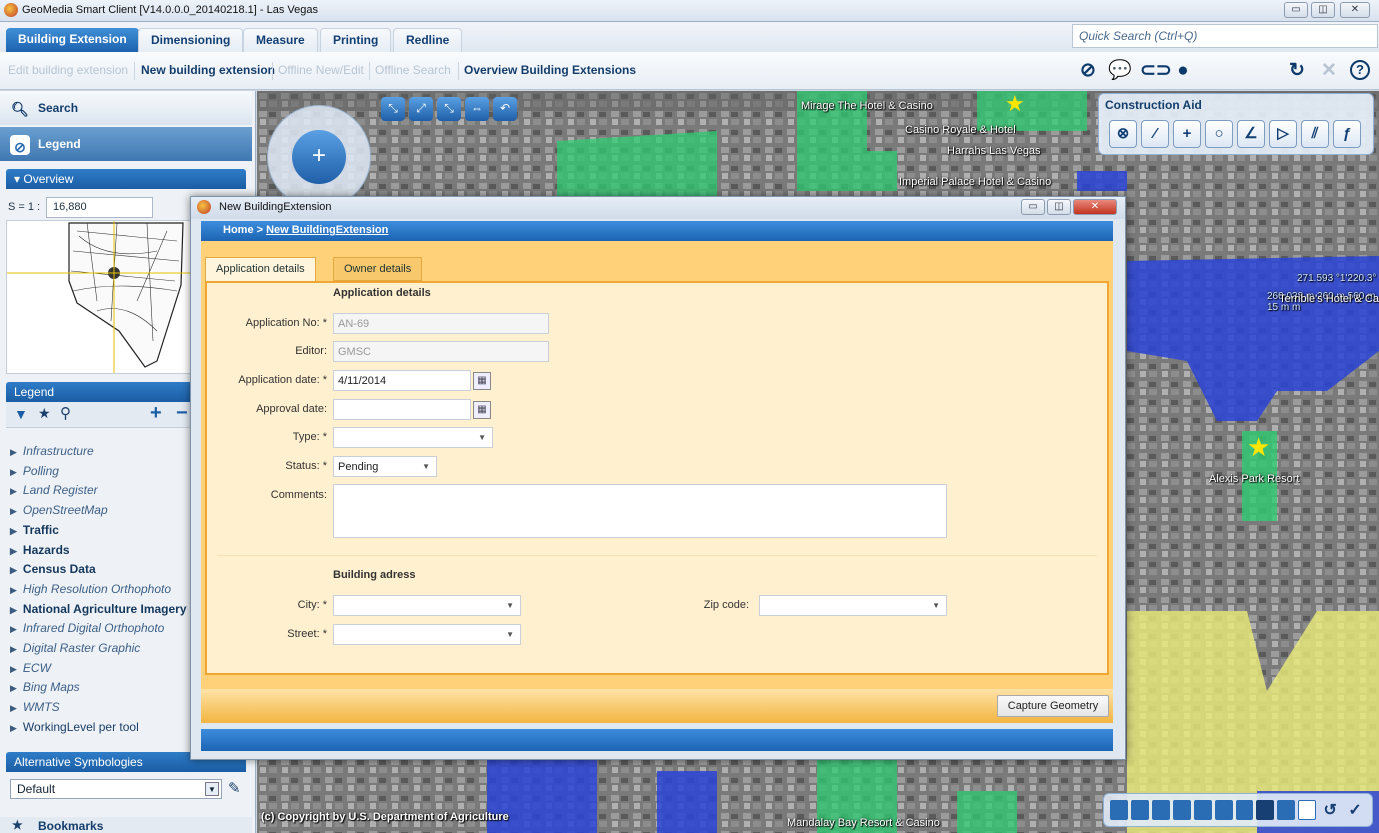  What do you see at coordinates (68, 70) in the screenshot?
I see `edit-building-extension-button: Edit building extension` at bounding box center [68, 70].